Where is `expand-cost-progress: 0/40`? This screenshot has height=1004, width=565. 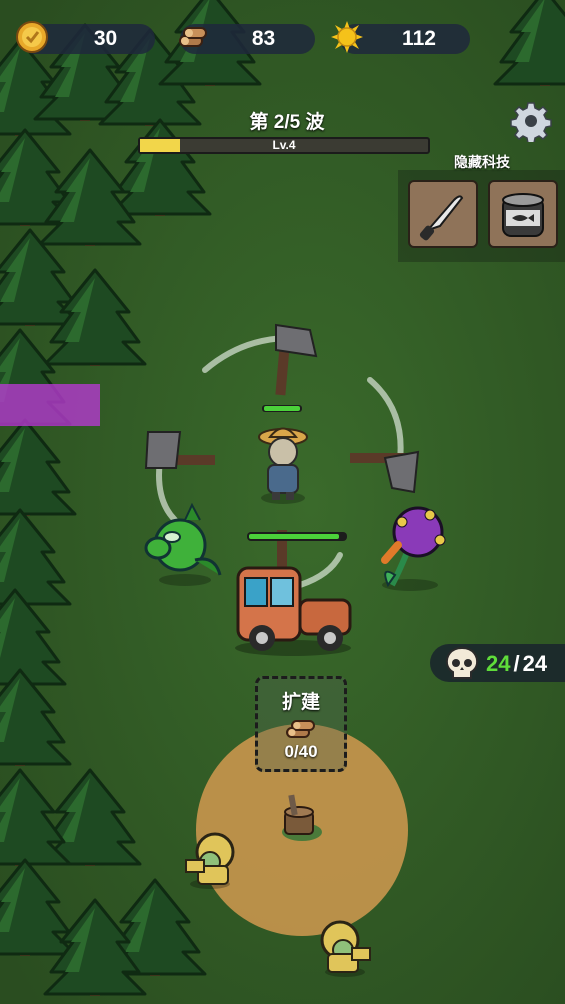 expand-cost-progress: 0/40 is located at coordinates (301, 751).